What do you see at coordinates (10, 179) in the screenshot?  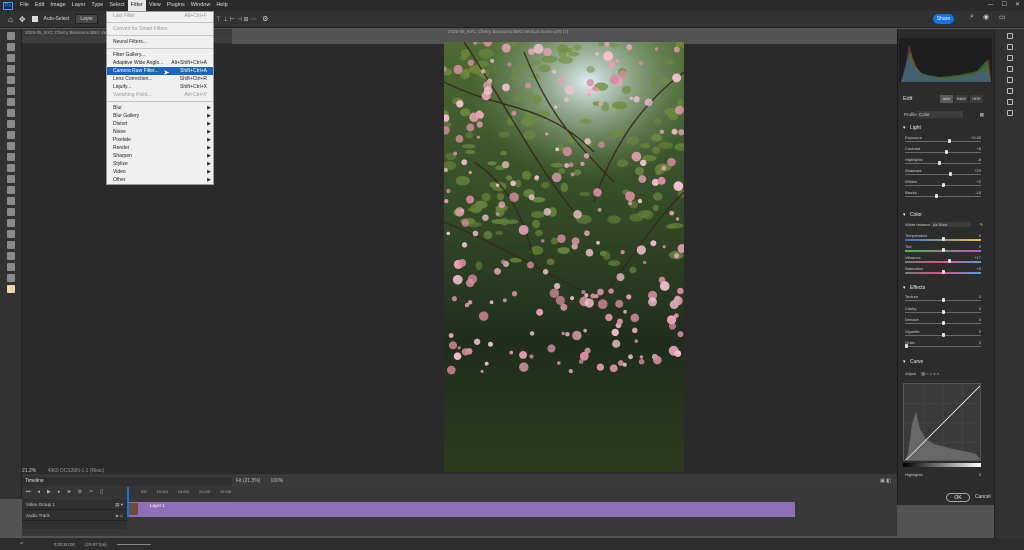 I see `gradient-tool-icon` at bounding box center [10, 179].